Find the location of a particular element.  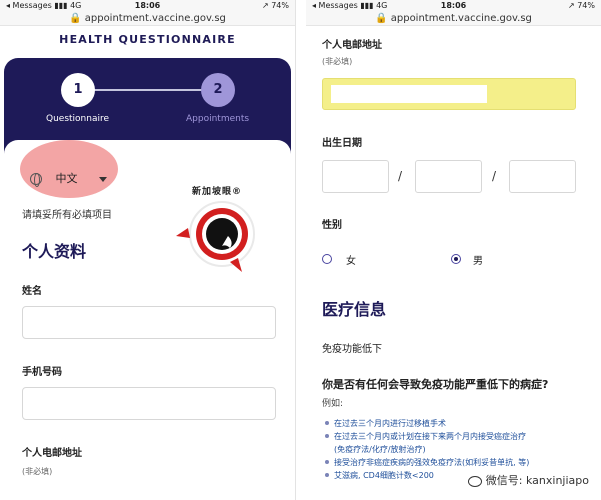

name-field is located at coordinates (149, 322).